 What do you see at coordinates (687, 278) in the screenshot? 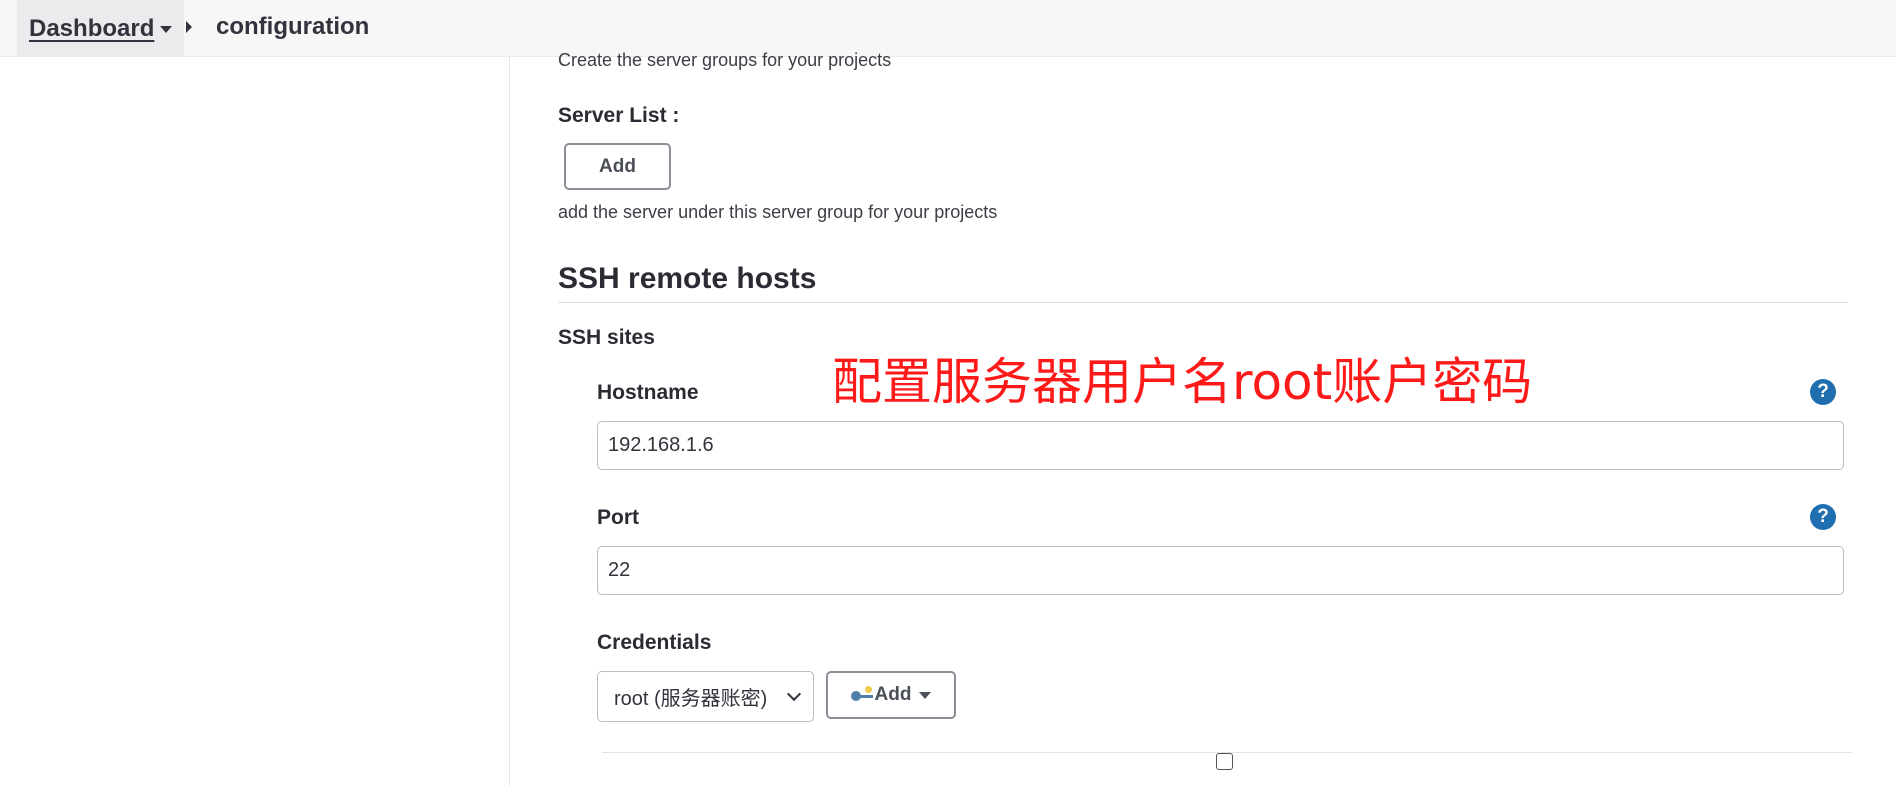
I see `ssh-section-title: SSH remote hosts` at bounding box center [687, 278].